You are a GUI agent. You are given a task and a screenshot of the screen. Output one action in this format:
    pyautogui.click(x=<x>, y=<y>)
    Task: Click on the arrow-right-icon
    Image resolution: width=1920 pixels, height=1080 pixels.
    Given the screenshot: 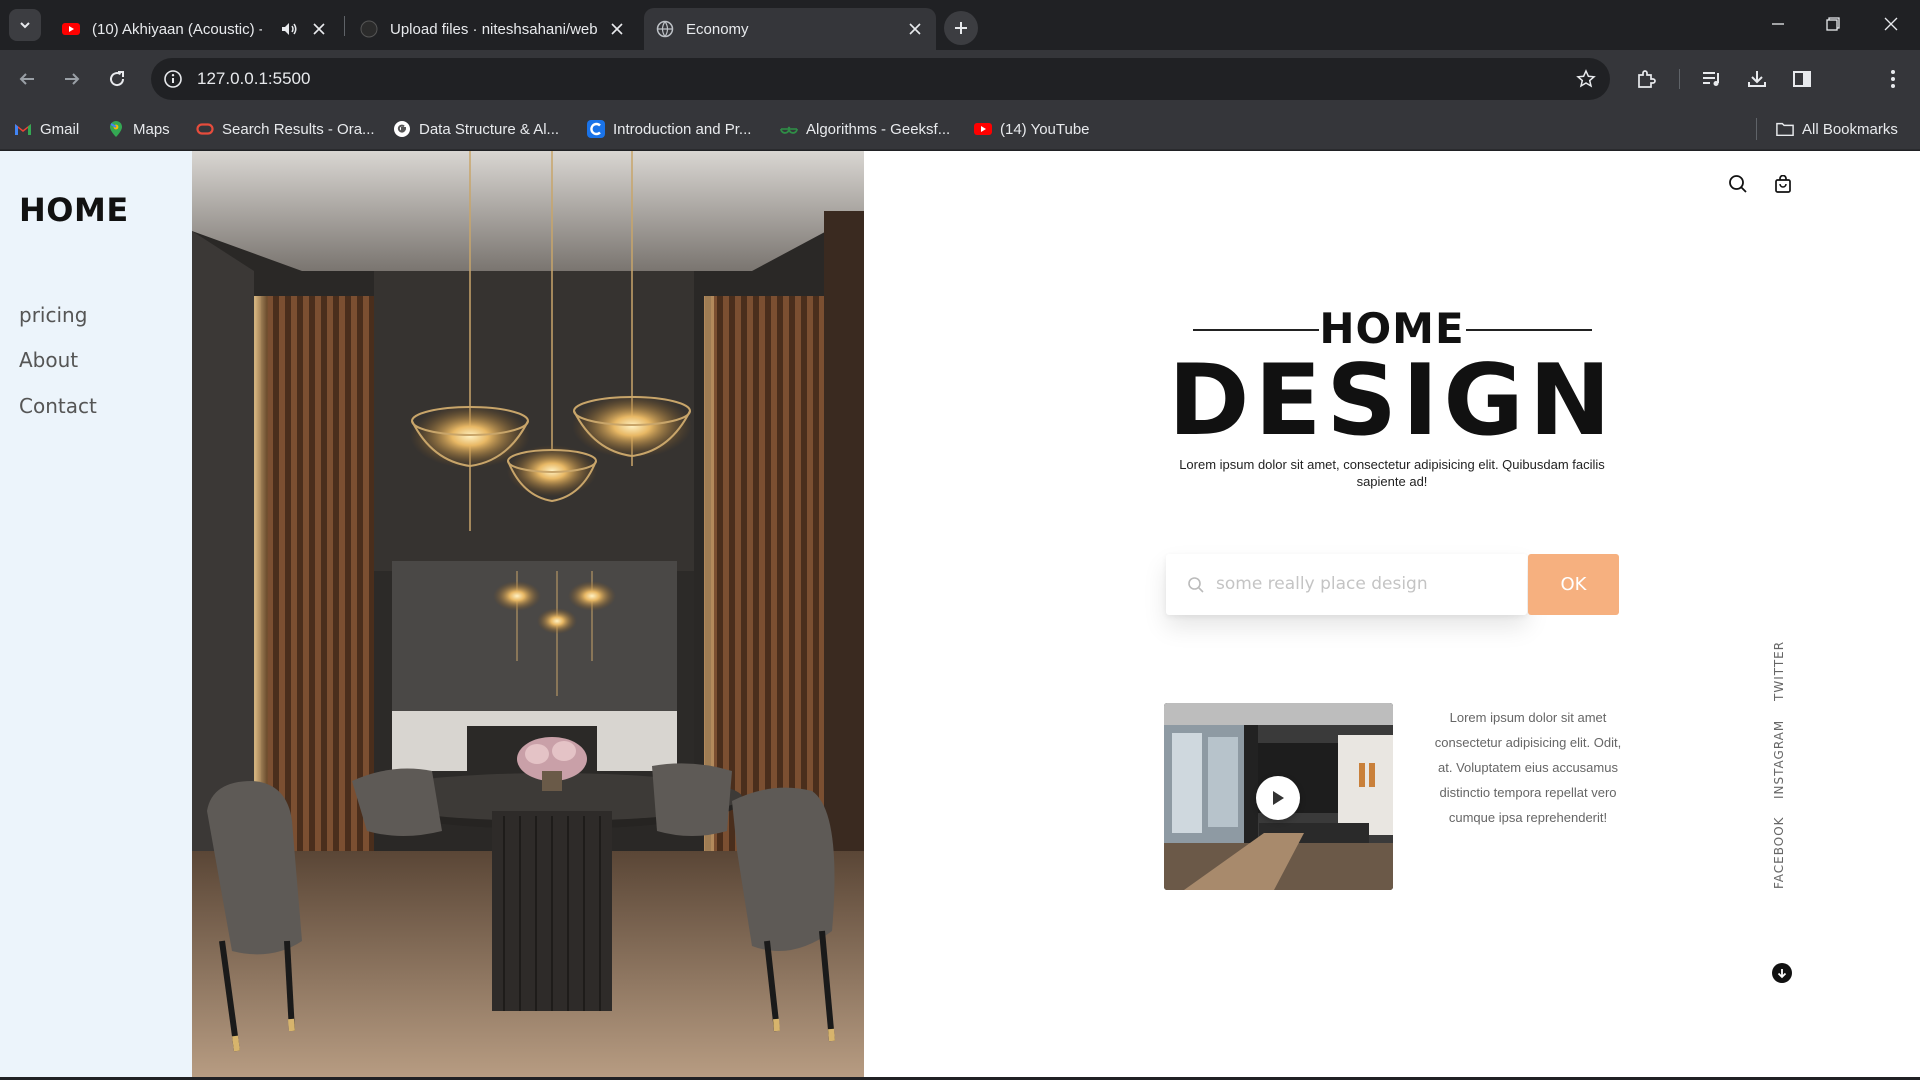 What is the action you would take?
    pyautogui.click(x=72, y=79)
    